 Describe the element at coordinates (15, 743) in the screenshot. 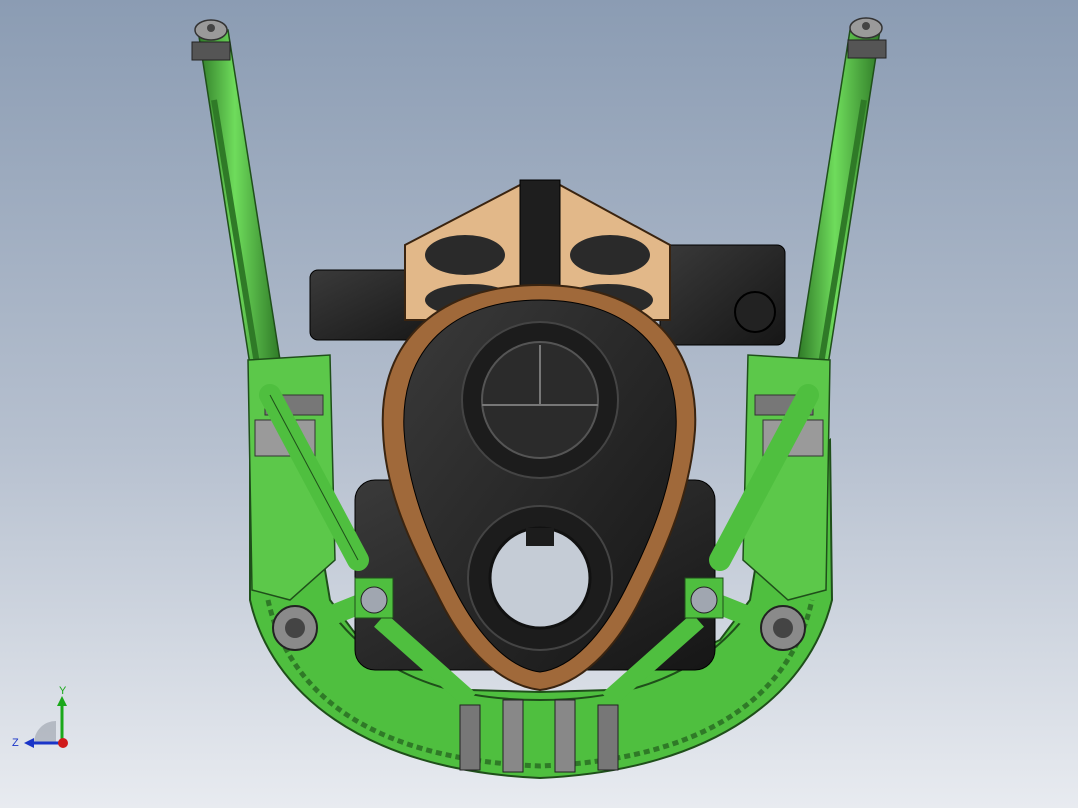

I see `z-axis-label: Z` at that location.